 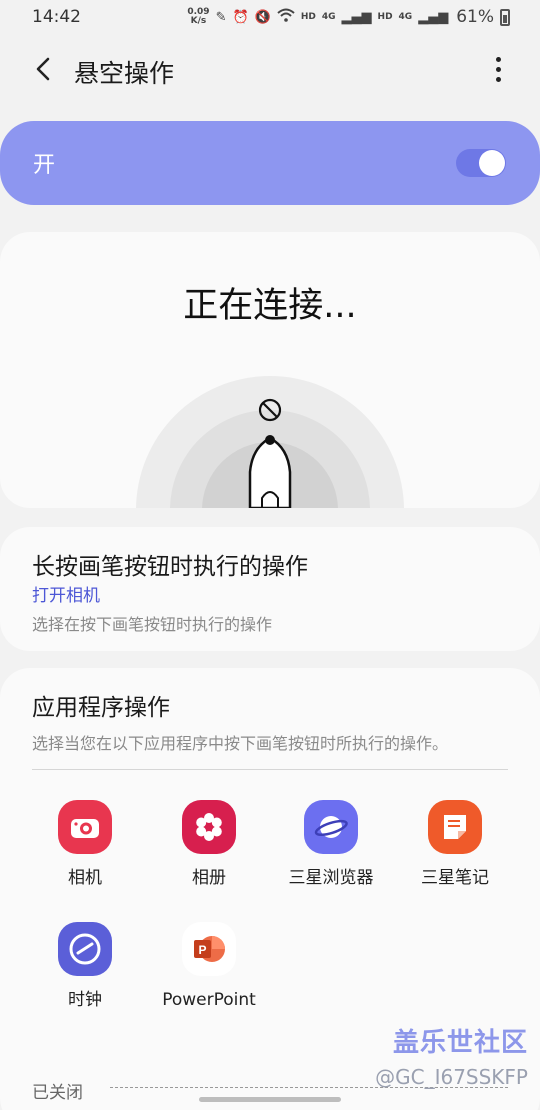 What do you see at coordinates (475, 17) in the screenshot?
I see `battery-percent: 61%` at bounding box center [475, 17].